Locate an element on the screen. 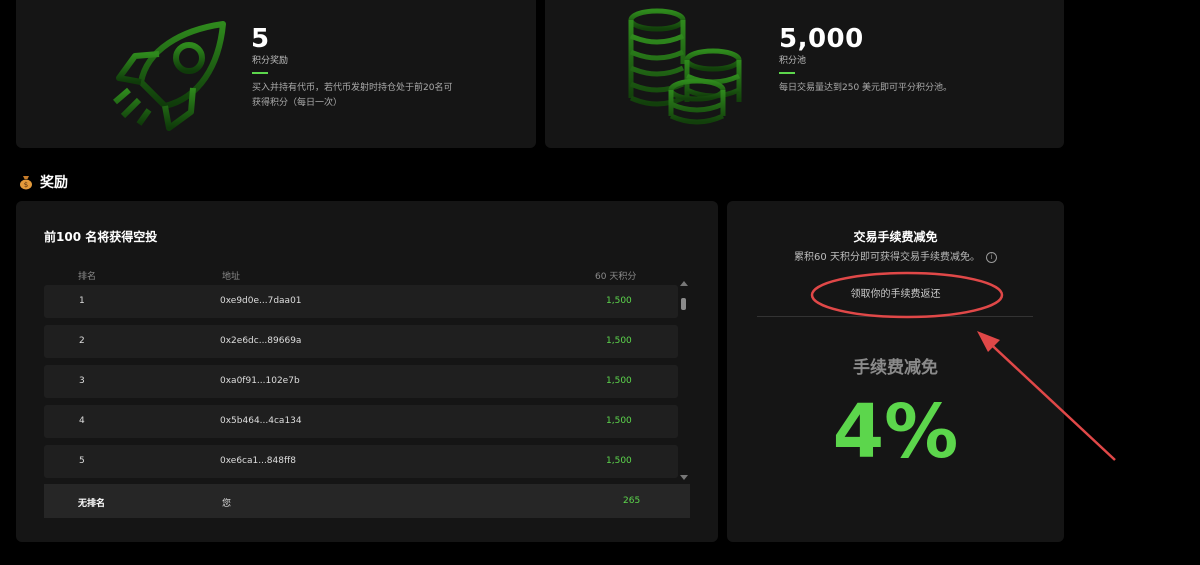 The height and width of the screenshot is (565, 1200). info-icon: i is located at coordinates (991, 257).